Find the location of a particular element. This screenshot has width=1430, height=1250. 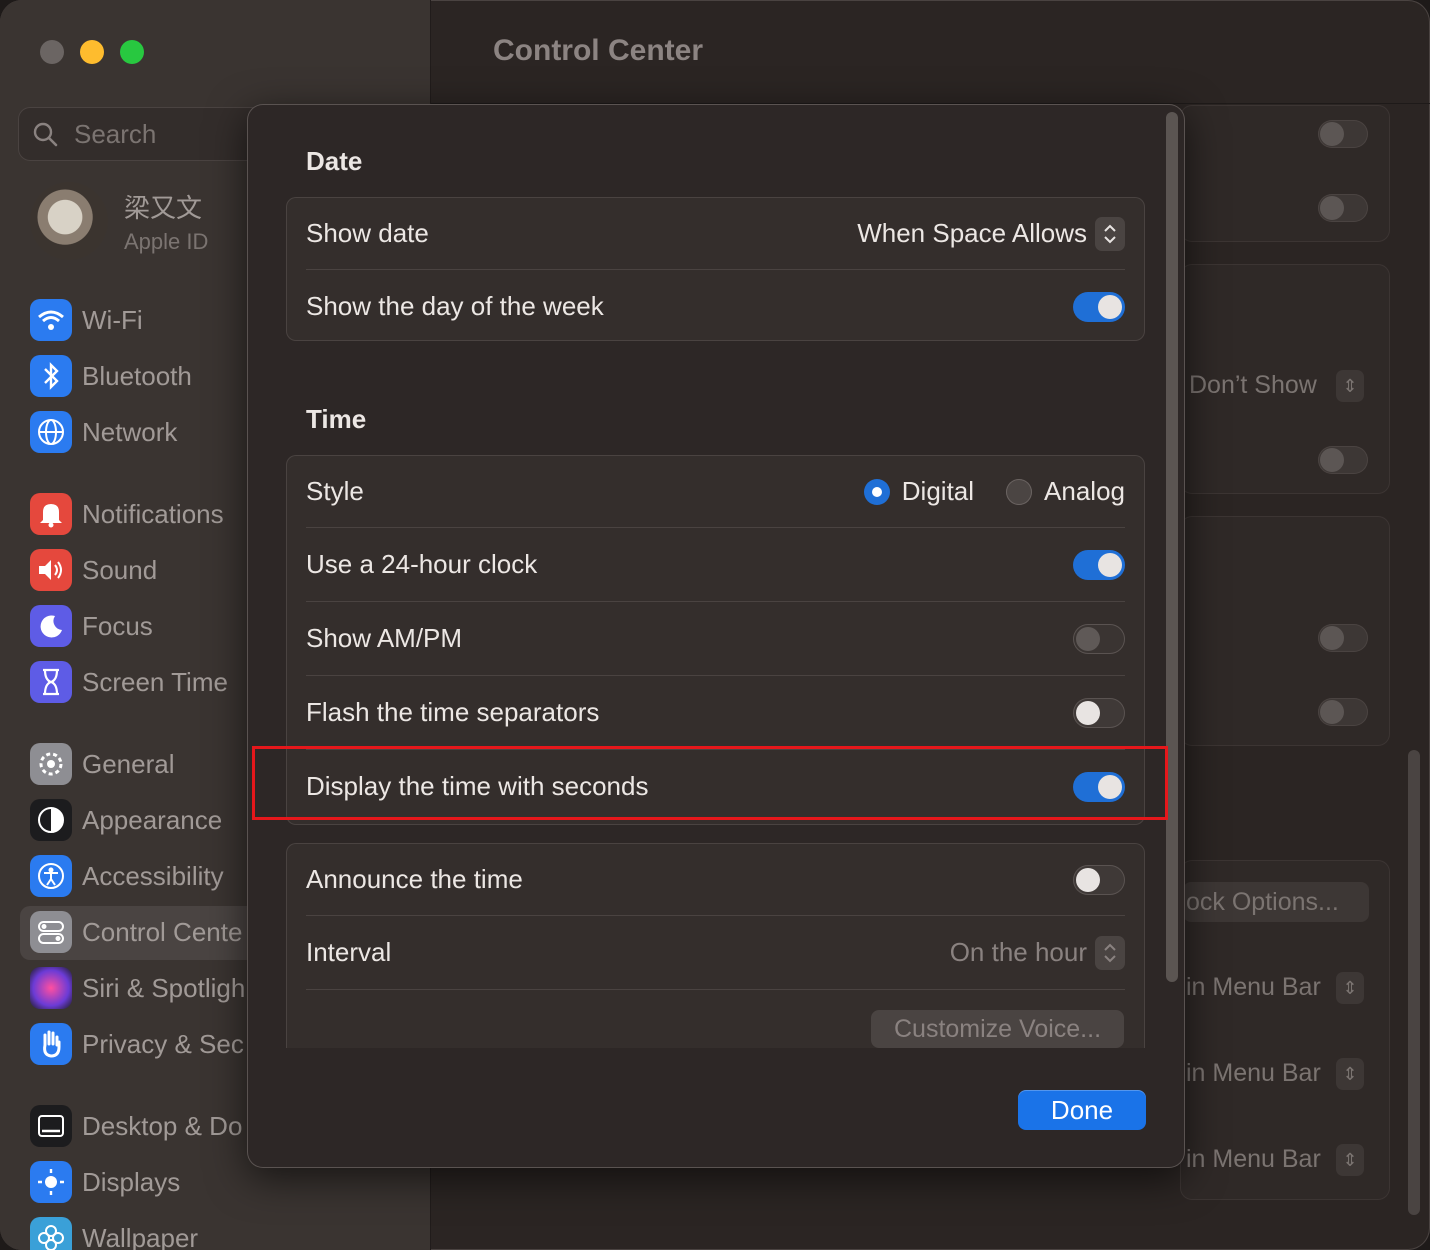

sidebar-item-wallpaper: Wallpaper is located at coordinates (114, 1233).